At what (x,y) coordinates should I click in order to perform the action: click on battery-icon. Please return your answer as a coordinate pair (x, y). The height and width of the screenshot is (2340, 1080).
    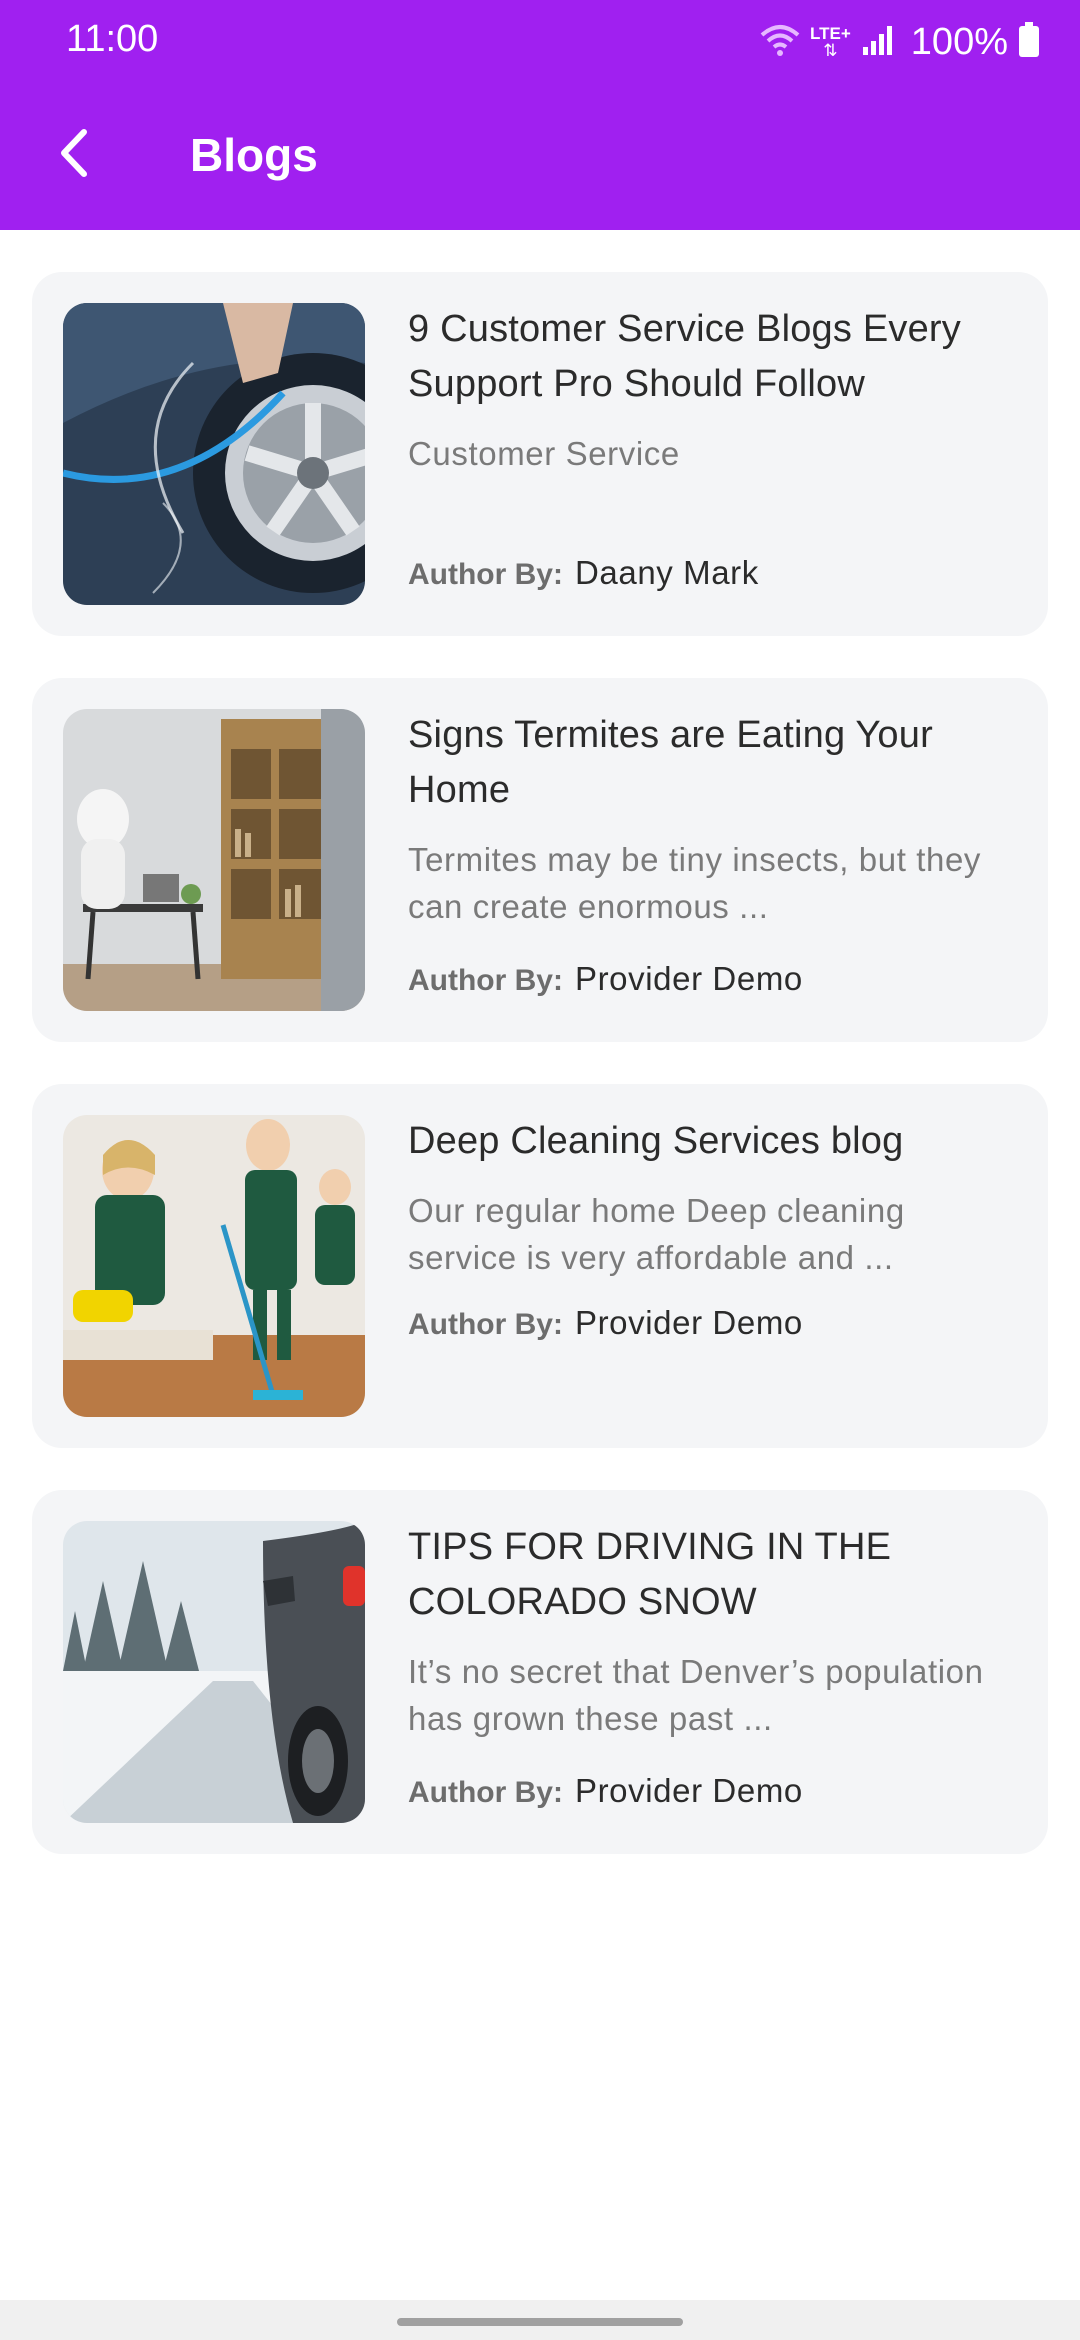
    Looking at the image, I should click on (1029, 42).